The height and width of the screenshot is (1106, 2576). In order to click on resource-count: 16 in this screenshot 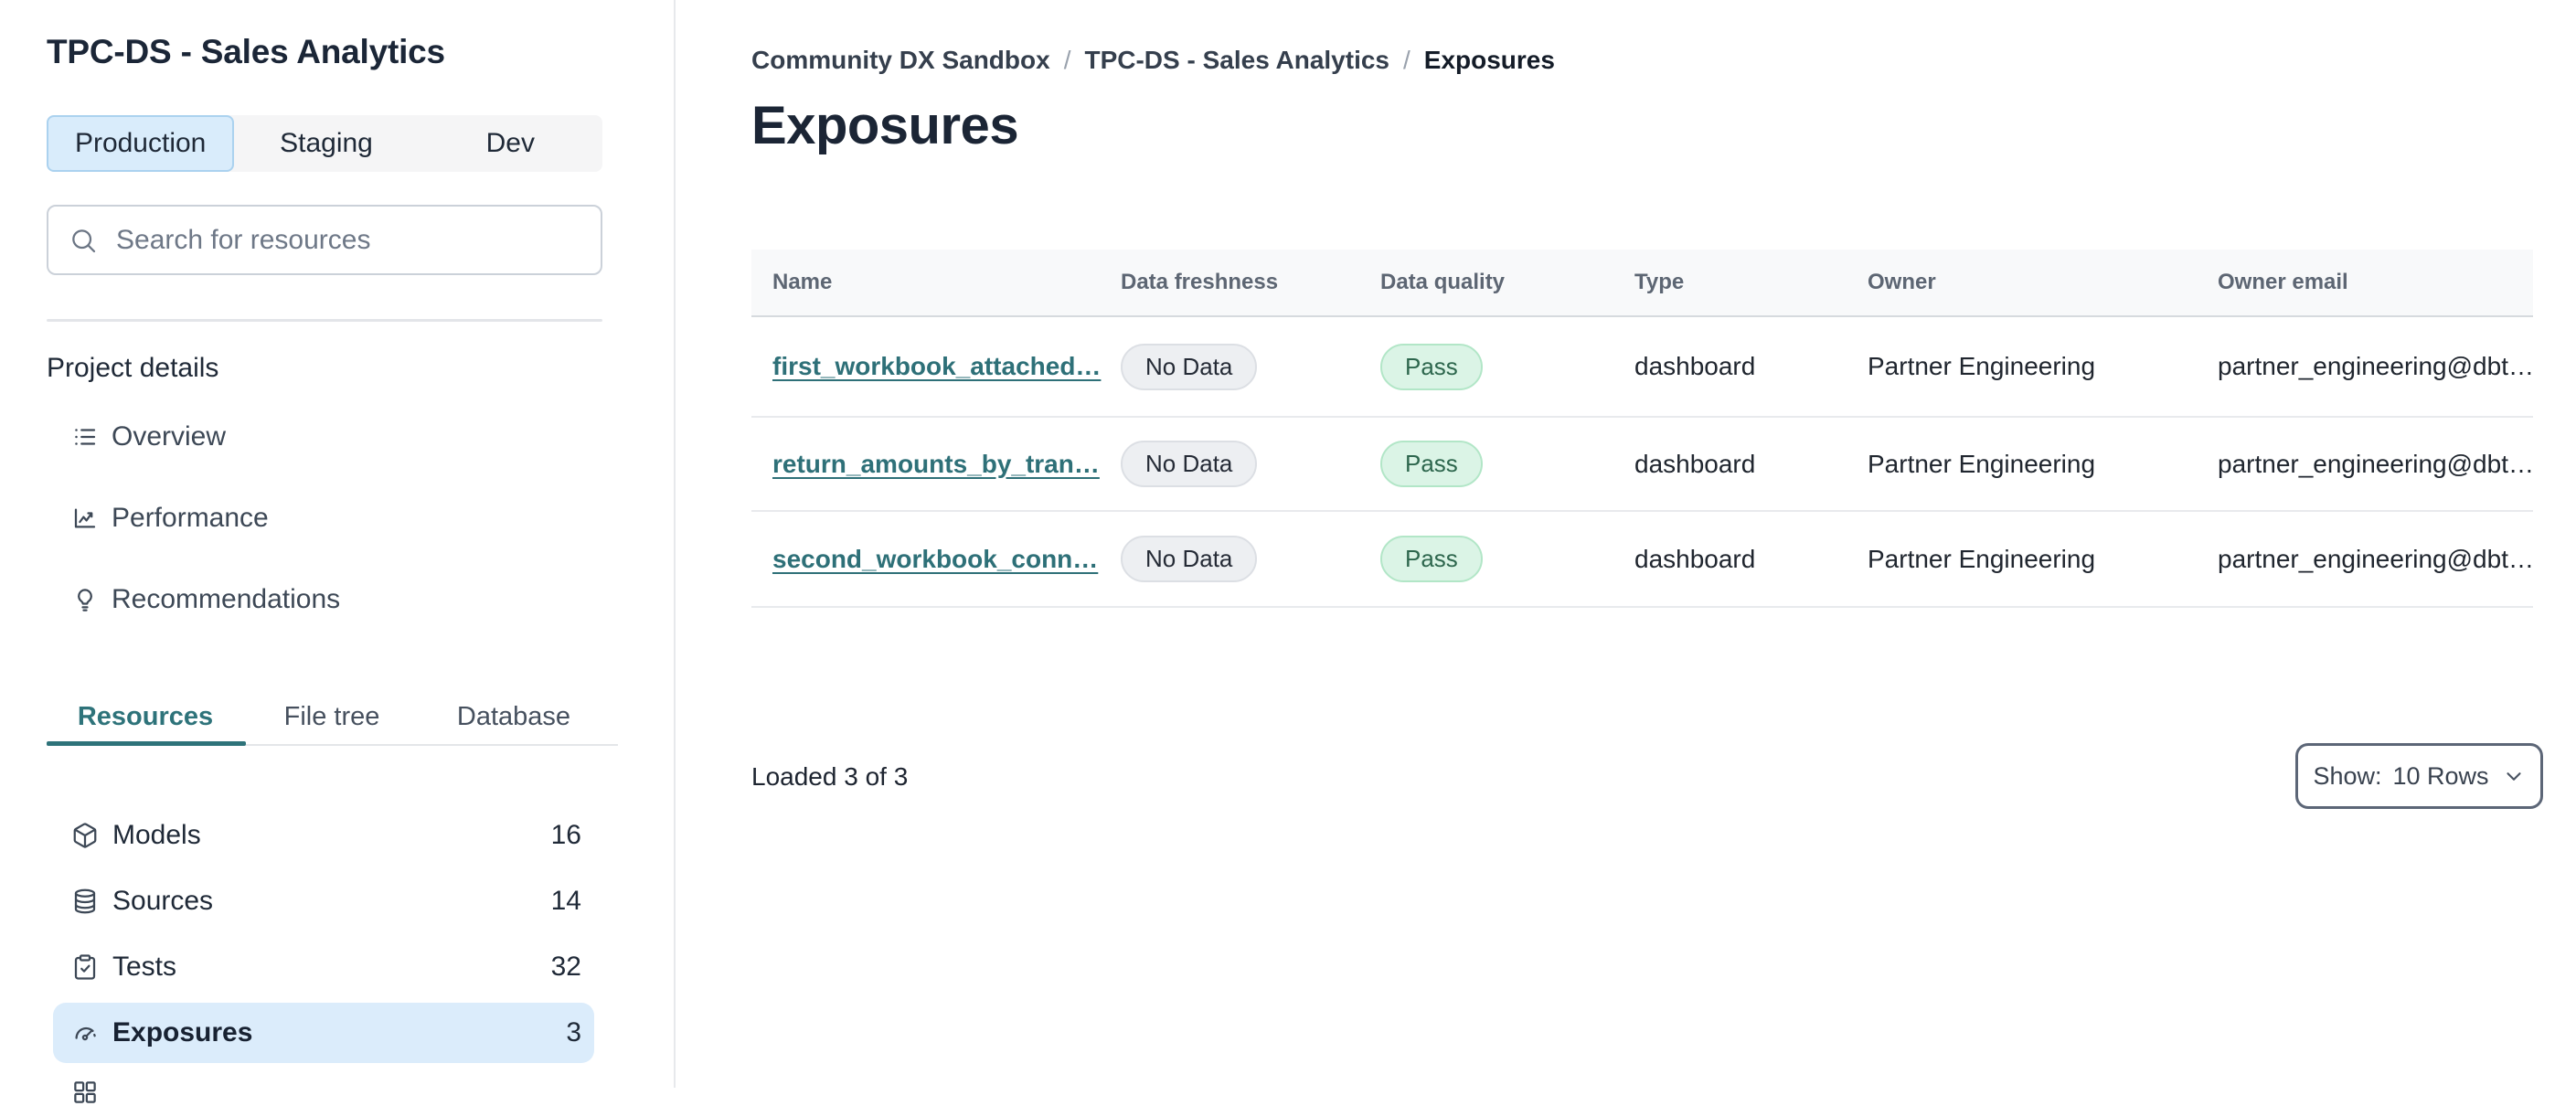, I will do `click(566, 835)`.